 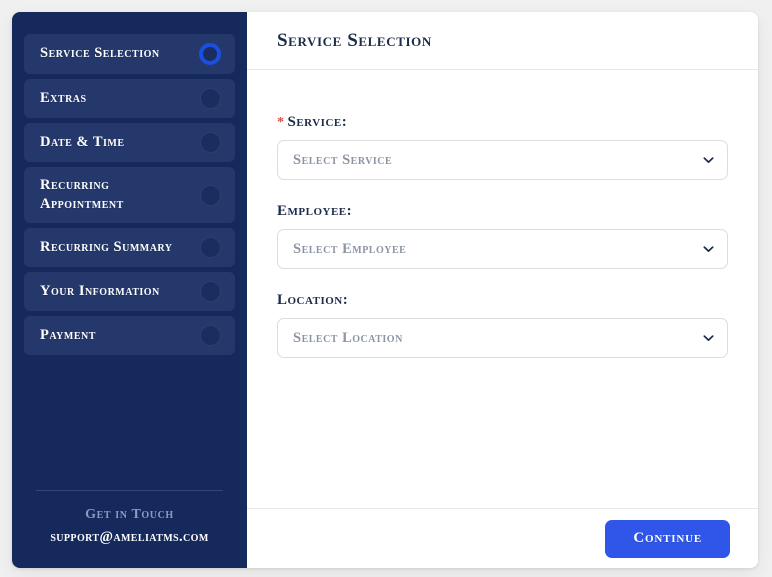 What do you see at coordinates (210, 54) in the screenshot?
I see `step-indicator-active-icon` at bounding box center [210, 54].